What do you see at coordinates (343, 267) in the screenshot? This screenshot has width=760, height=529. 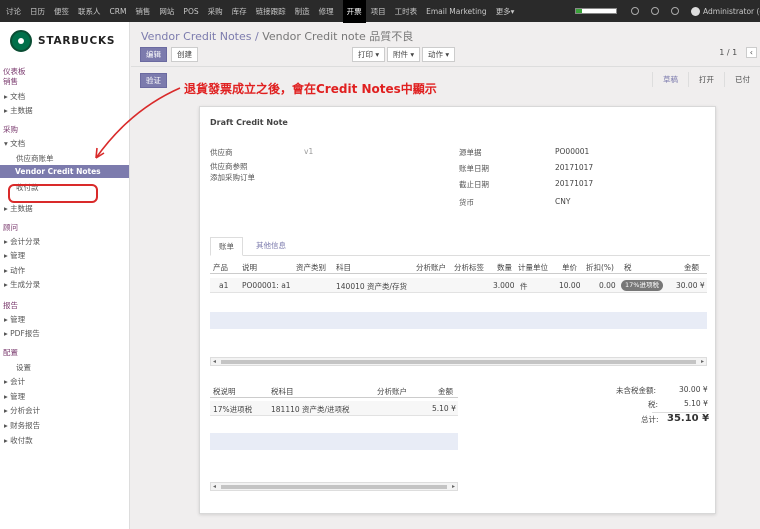 I see `column-header-account: 科目` at bounding box center [343, 267].